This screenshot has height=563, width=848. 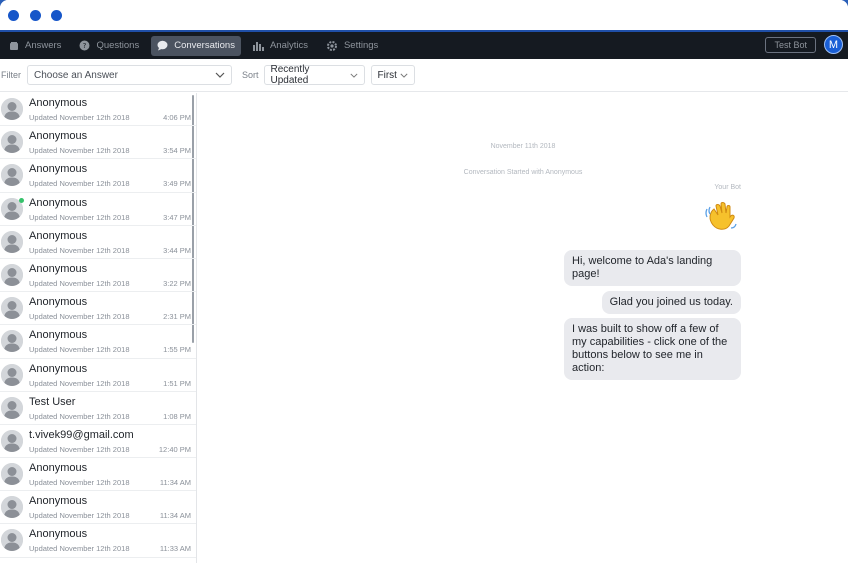 What do you see at coordinates (523, 146) in the screenshot?
I see `conversation-date: November 11th 2018` at bounding box center [523, 146].